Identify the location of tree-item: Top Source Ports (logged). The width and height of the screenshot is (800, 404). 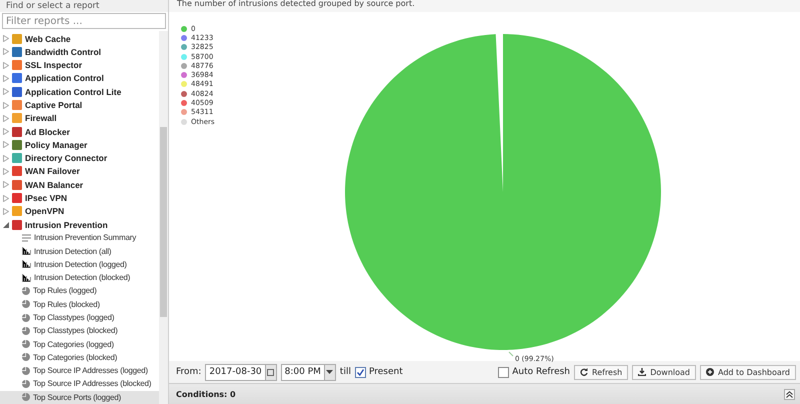
(79, 397).